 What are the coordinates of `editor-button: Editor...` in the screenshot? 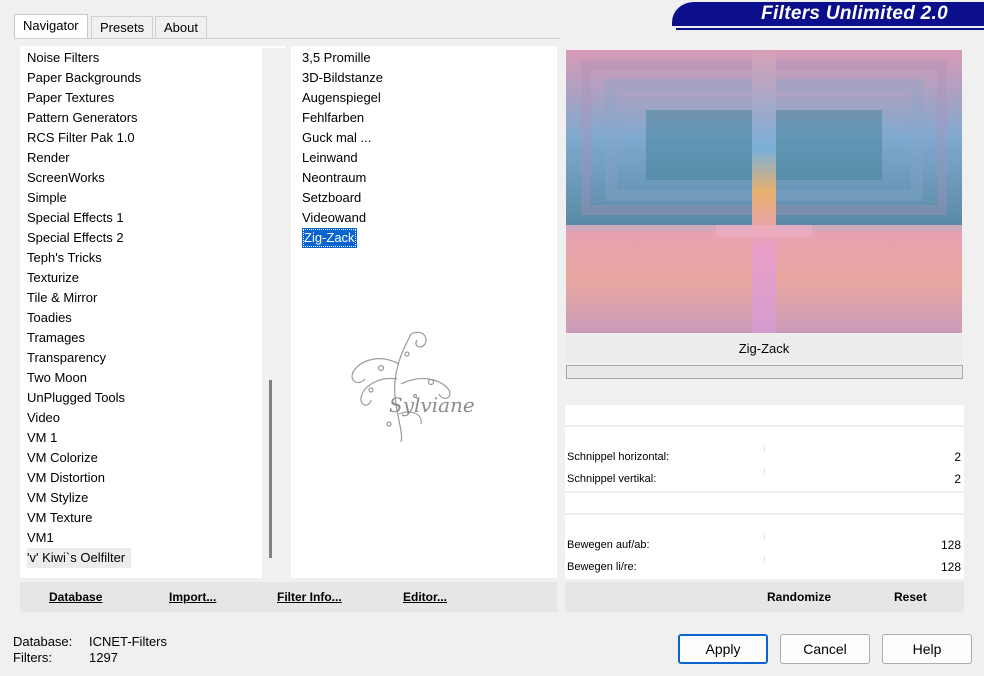 It's located at (425, 597).